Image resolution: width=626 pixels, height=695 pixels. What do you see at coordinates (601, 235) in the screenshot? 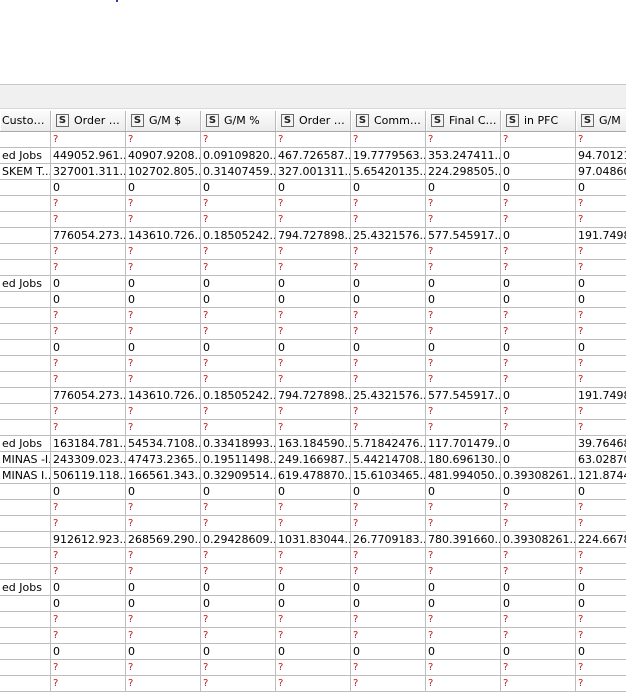
I see `table-cell: 191.7498` at bounding box center [601, 235].